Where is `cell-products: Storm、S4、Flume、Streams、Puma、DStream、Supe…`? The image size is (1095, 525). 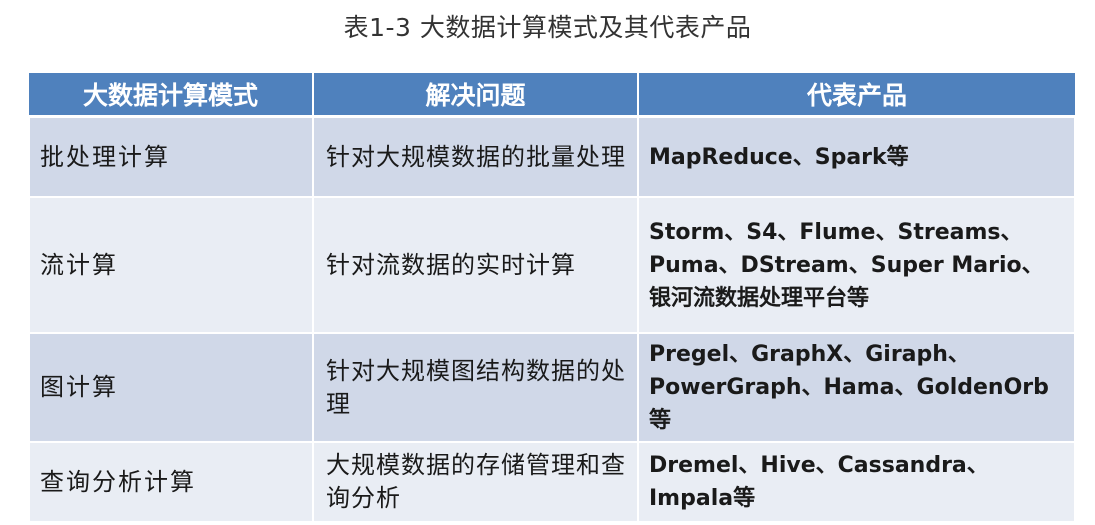
cell-products: Storm、S4、Flume、Streams、Puma、DStream、Supe… is located at coordinates (856, 265).